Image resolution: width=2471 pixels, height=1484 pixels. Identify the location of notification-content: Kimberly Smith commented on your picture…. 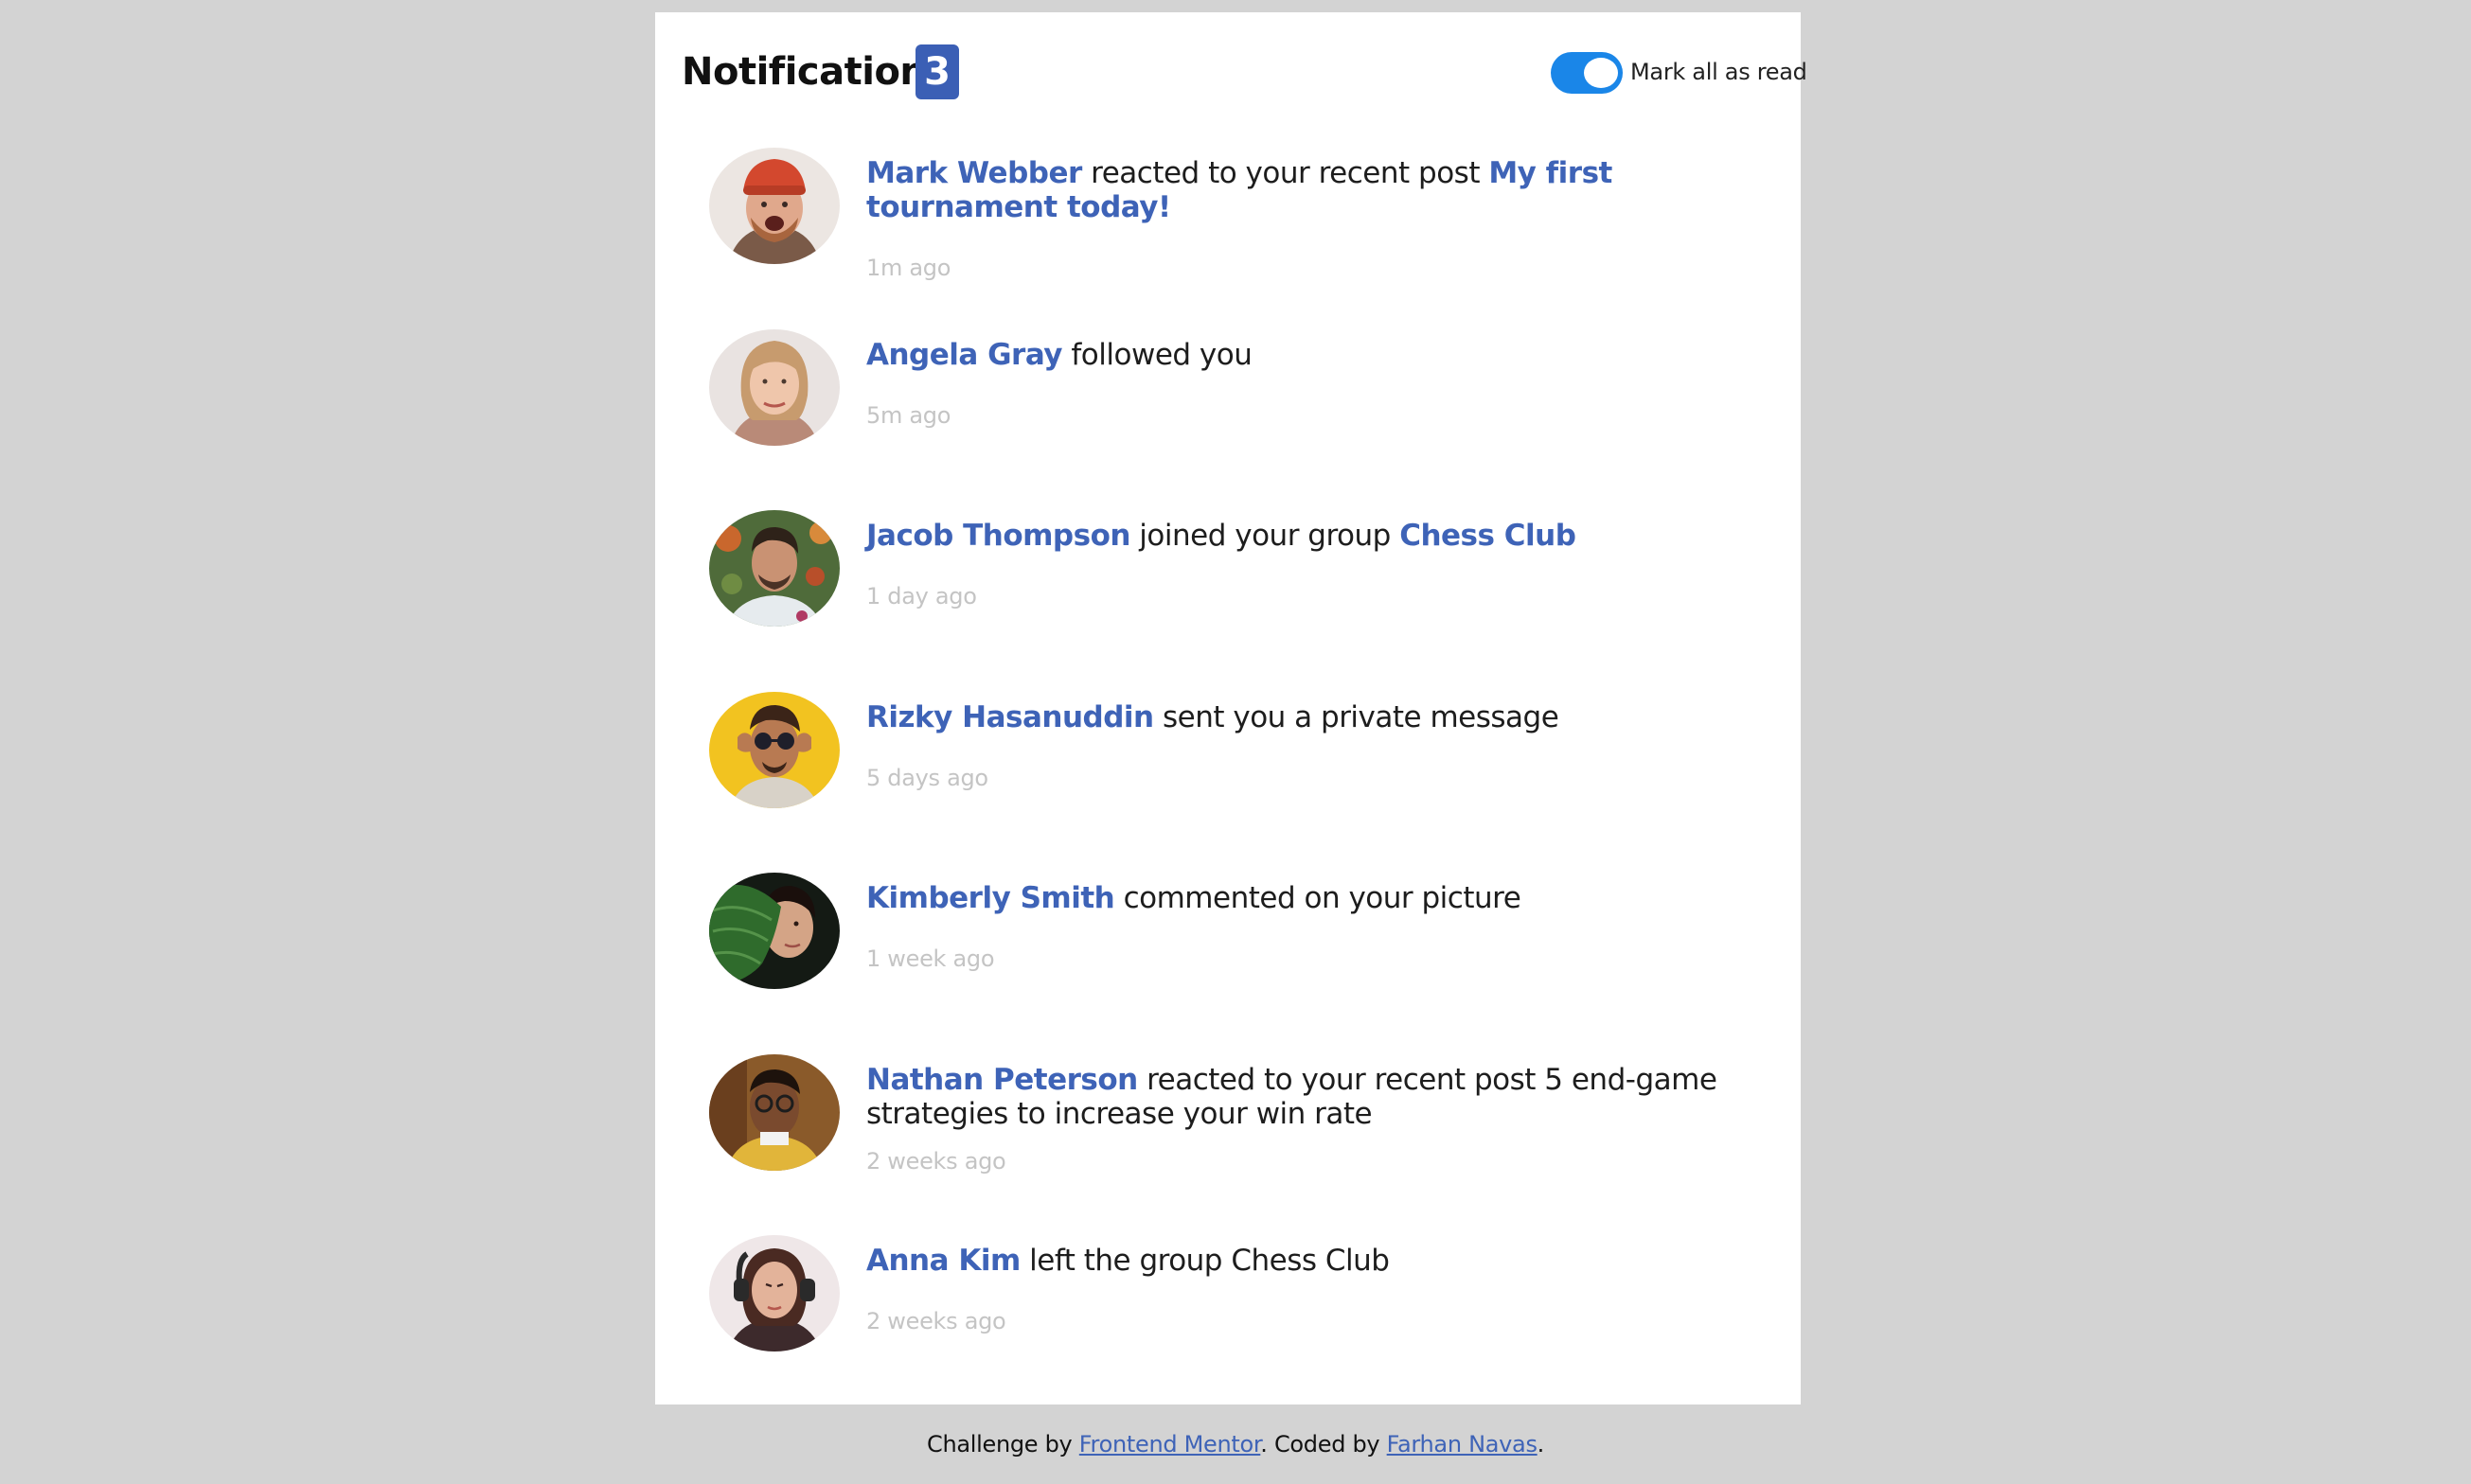
(1318, 926).